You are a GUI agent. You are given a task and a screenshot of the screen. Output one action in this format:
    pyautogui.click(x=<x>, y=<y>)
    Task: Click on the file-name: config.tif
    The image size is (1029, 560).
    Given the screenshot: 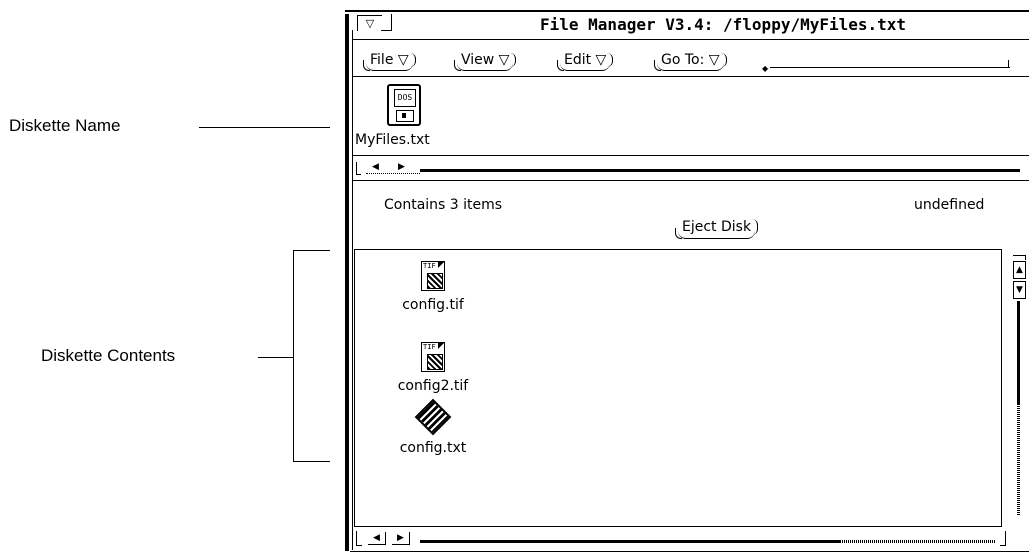 What is the action you would take?
    pyautogui.click(x=433, y=305)
    